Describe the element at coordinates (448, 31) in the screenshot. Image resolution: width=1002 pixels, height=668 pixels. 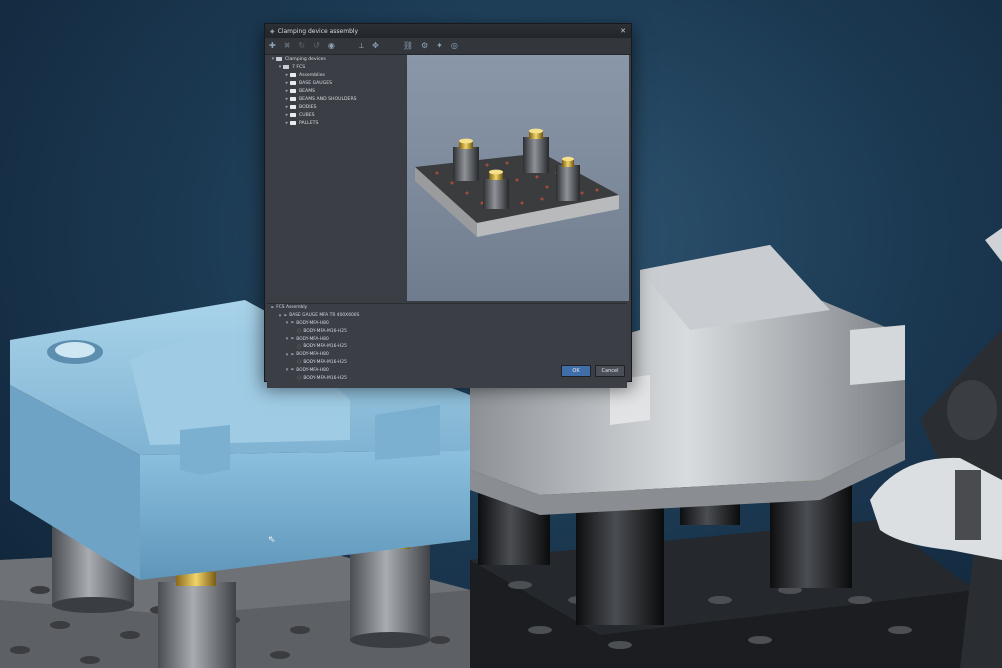
I see `dialog-titlebar: ◈ Clamping device assembly ✕` at that location.